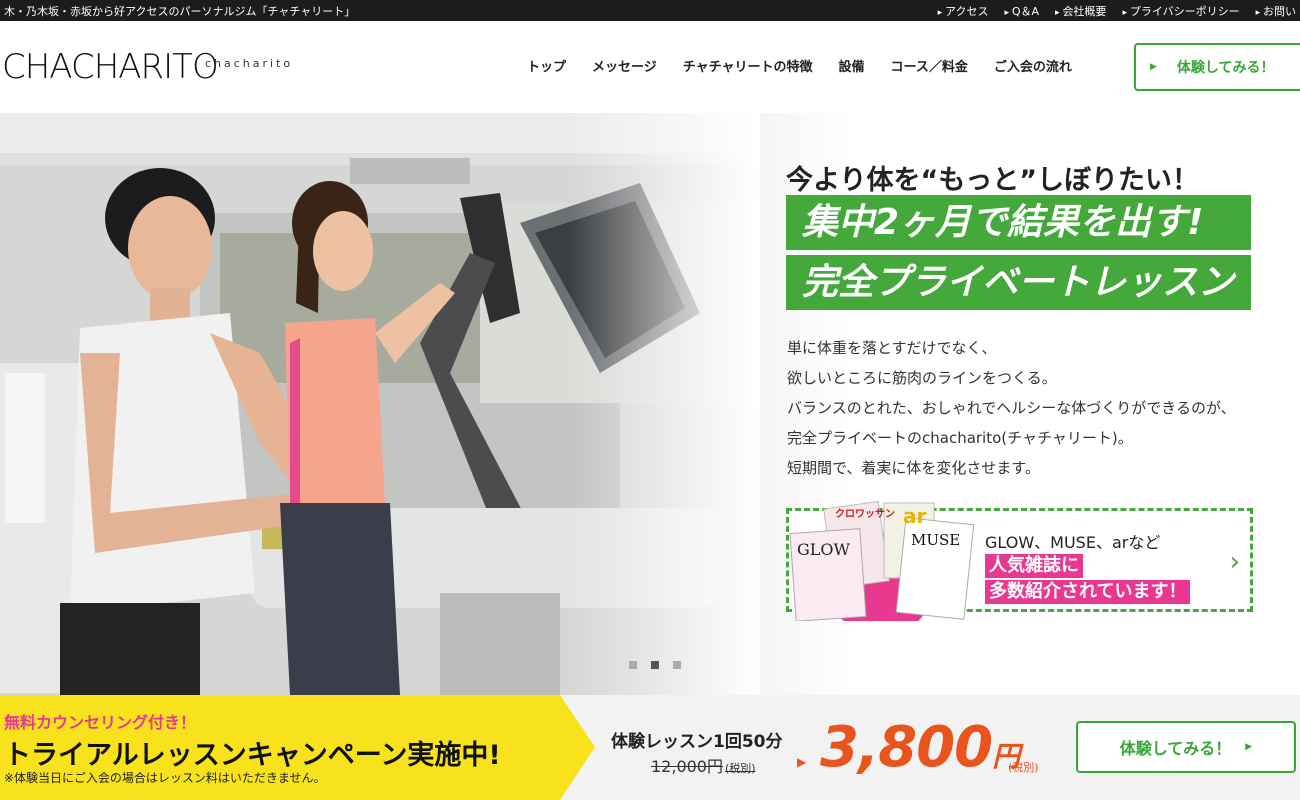 This screenshot has height=800, width=1300. Describe the element at coordinates (852, 65) in the screenshot. I see `nav-item-facilities: 設備` at that location.